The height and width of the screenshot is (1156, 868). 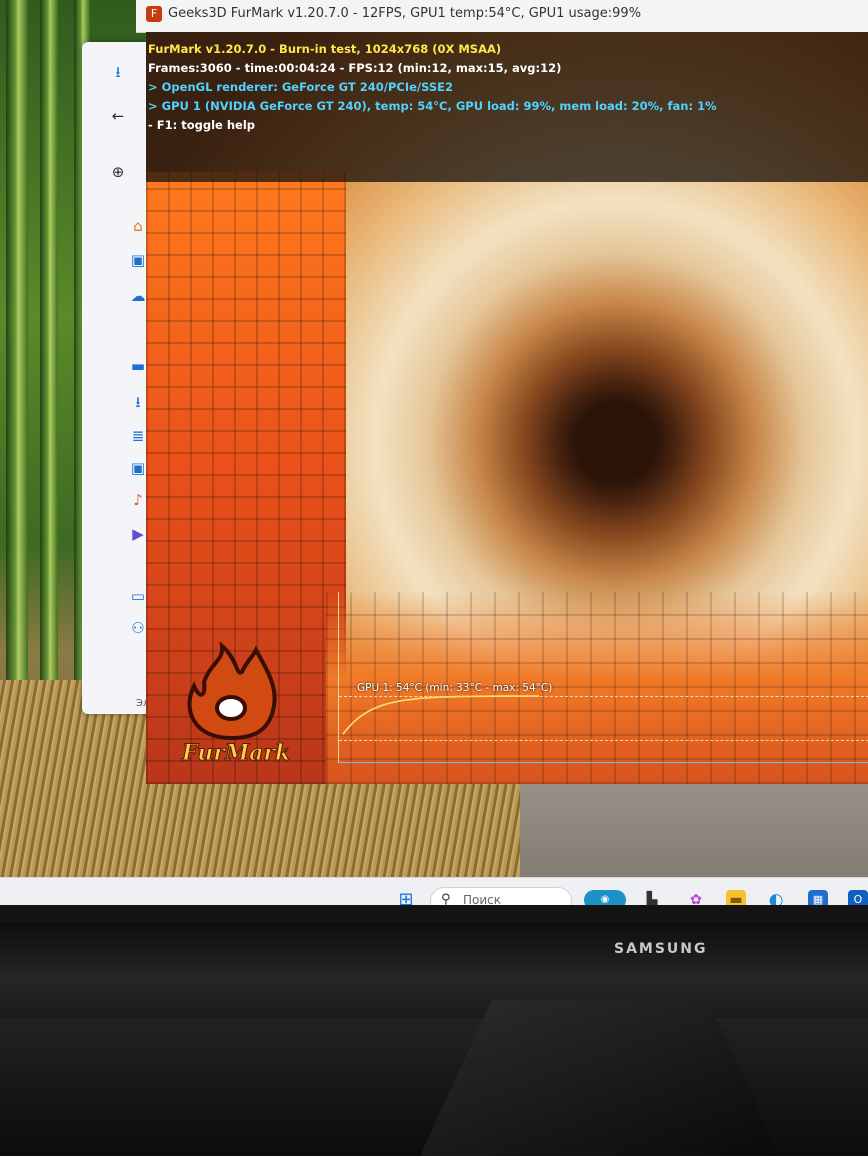 I want to click on temperature-curve, so click(x=440, y=715).